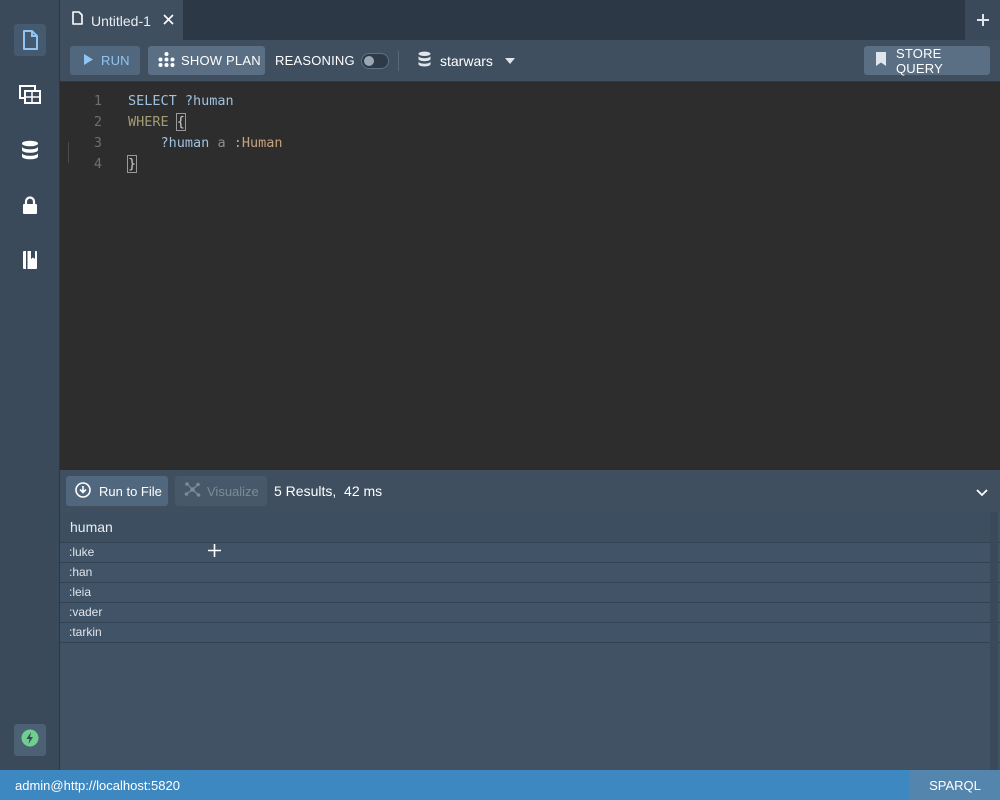 The image size is (1000, 800). Describe the element at coordinates (181, 101) in the screenshot. I see `line-code: SELECT ?human` at that location.